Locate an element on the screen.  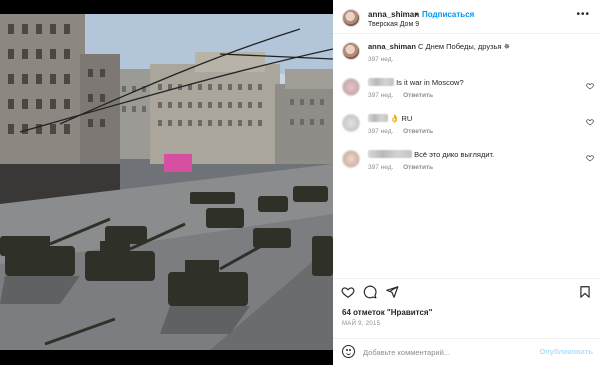
add-comment-input is located at coordinates (448, 352).